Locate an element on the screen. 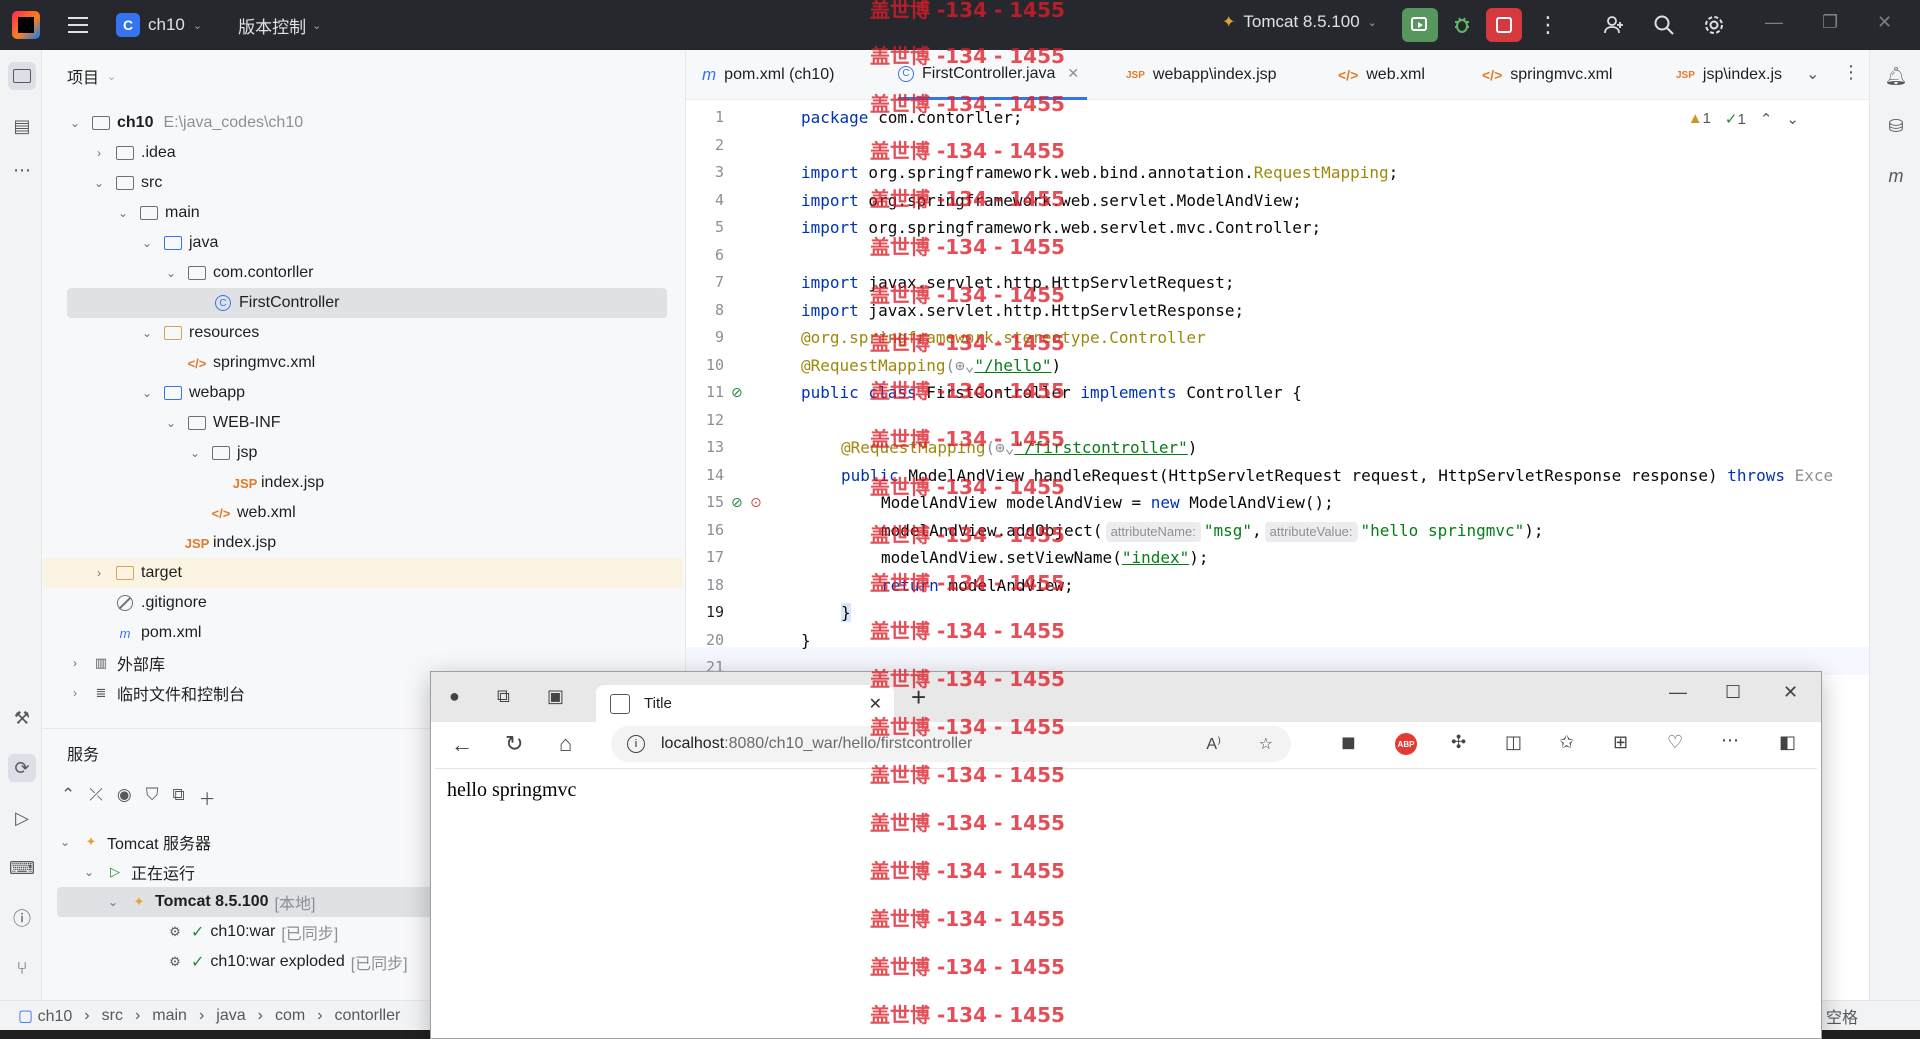 The image size is (1920, 1039). add-service-icon: ＋ is located at coordinates (207, 797).